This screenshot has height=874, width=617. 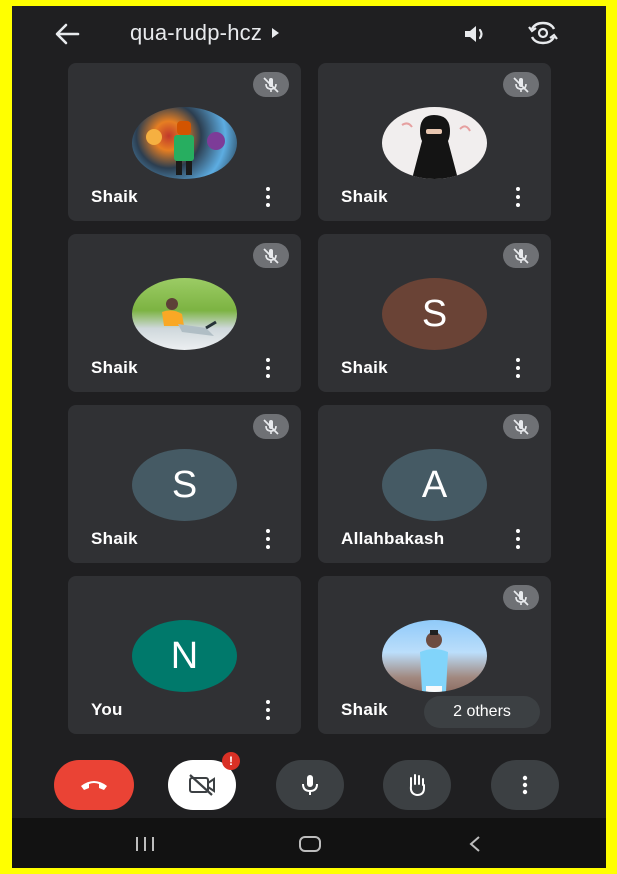 What do you see at coordinates (202, 785) in the screenshot?
I see `camera-off-icon` at bounding box center [202, 785].